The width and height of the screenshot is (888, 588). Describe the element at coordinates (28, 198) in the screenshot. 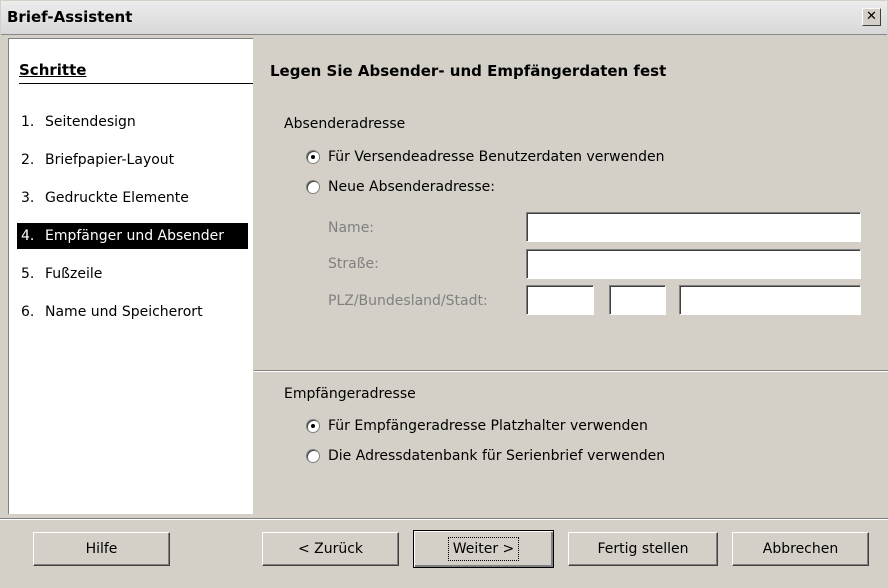

I see `step-number: 3.` at that location.